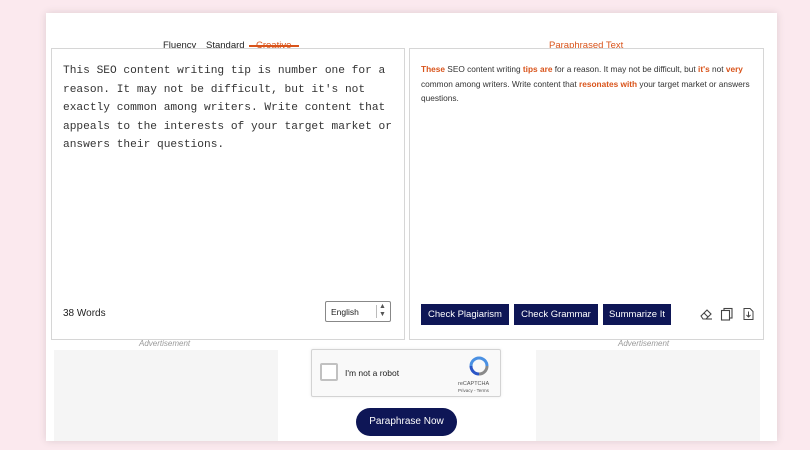 This screenshot has width=810, height=450. What do you see at coordinates (345, 312) in the screenshot?
I see `language-value: English` at bounding box center [345, 312].